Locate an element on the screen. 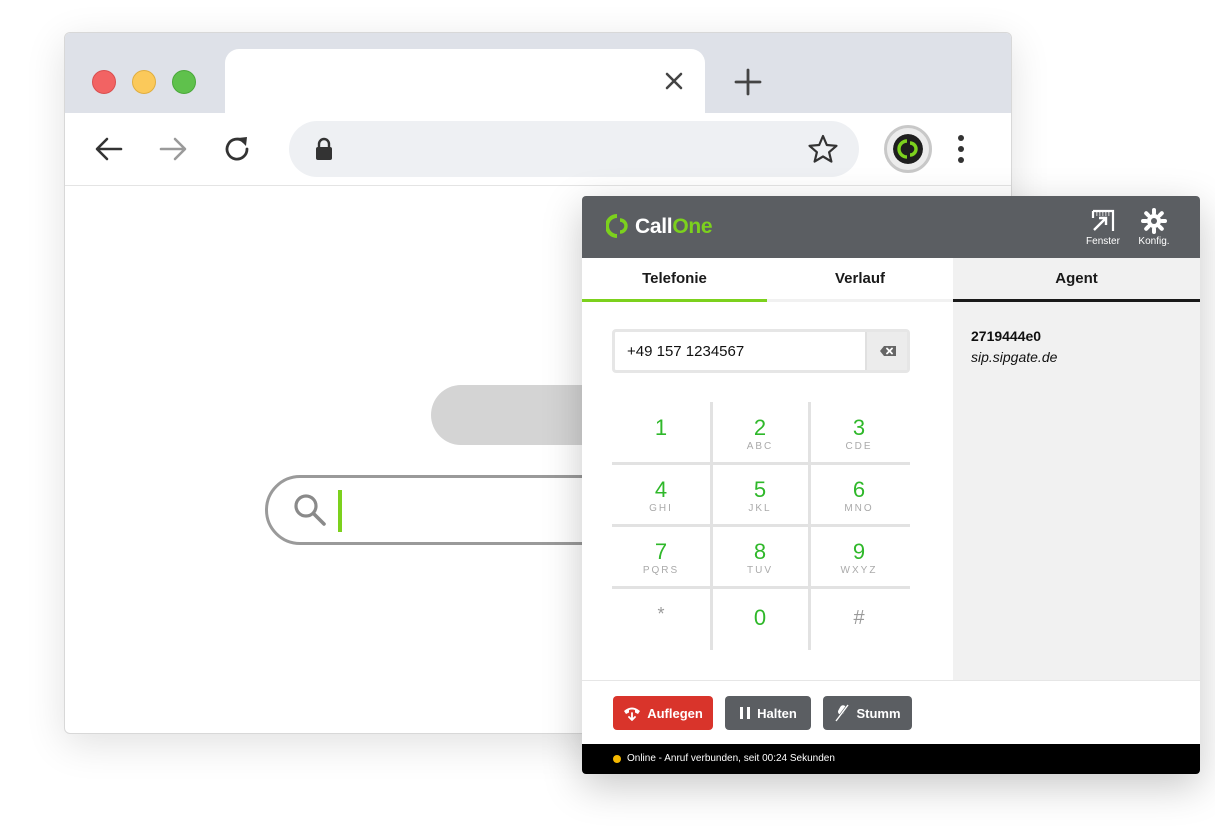 The width and height of the screenshot is (1215, 828). backspace-button is located at coordinates (886, 351).